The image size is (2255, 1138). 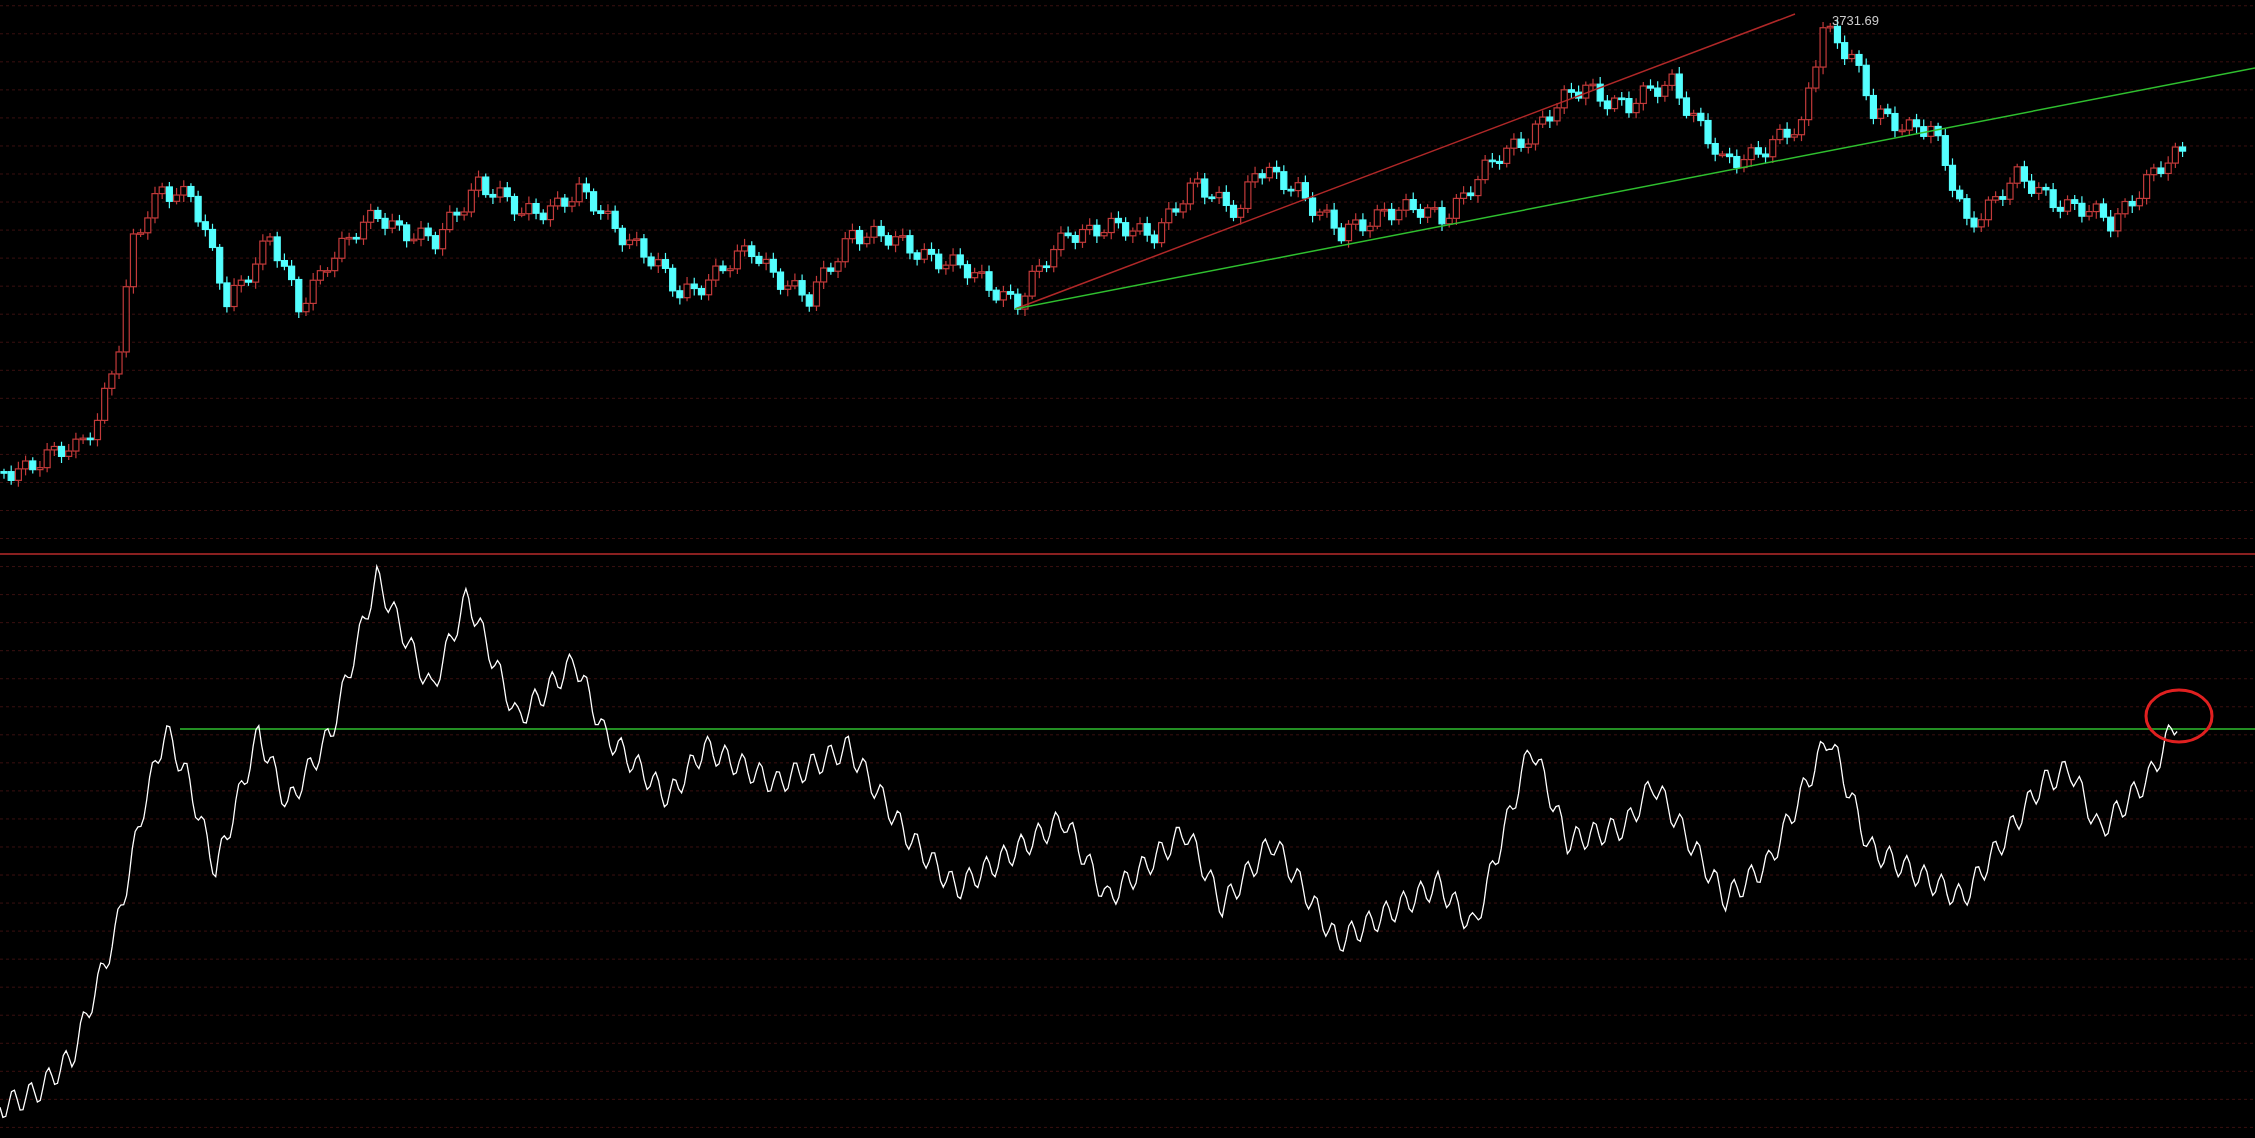 What do you see at coordinates (1855, 20) in the screenshot?
I see `price-label: 3731.69` at bounding box center [1855, 20].